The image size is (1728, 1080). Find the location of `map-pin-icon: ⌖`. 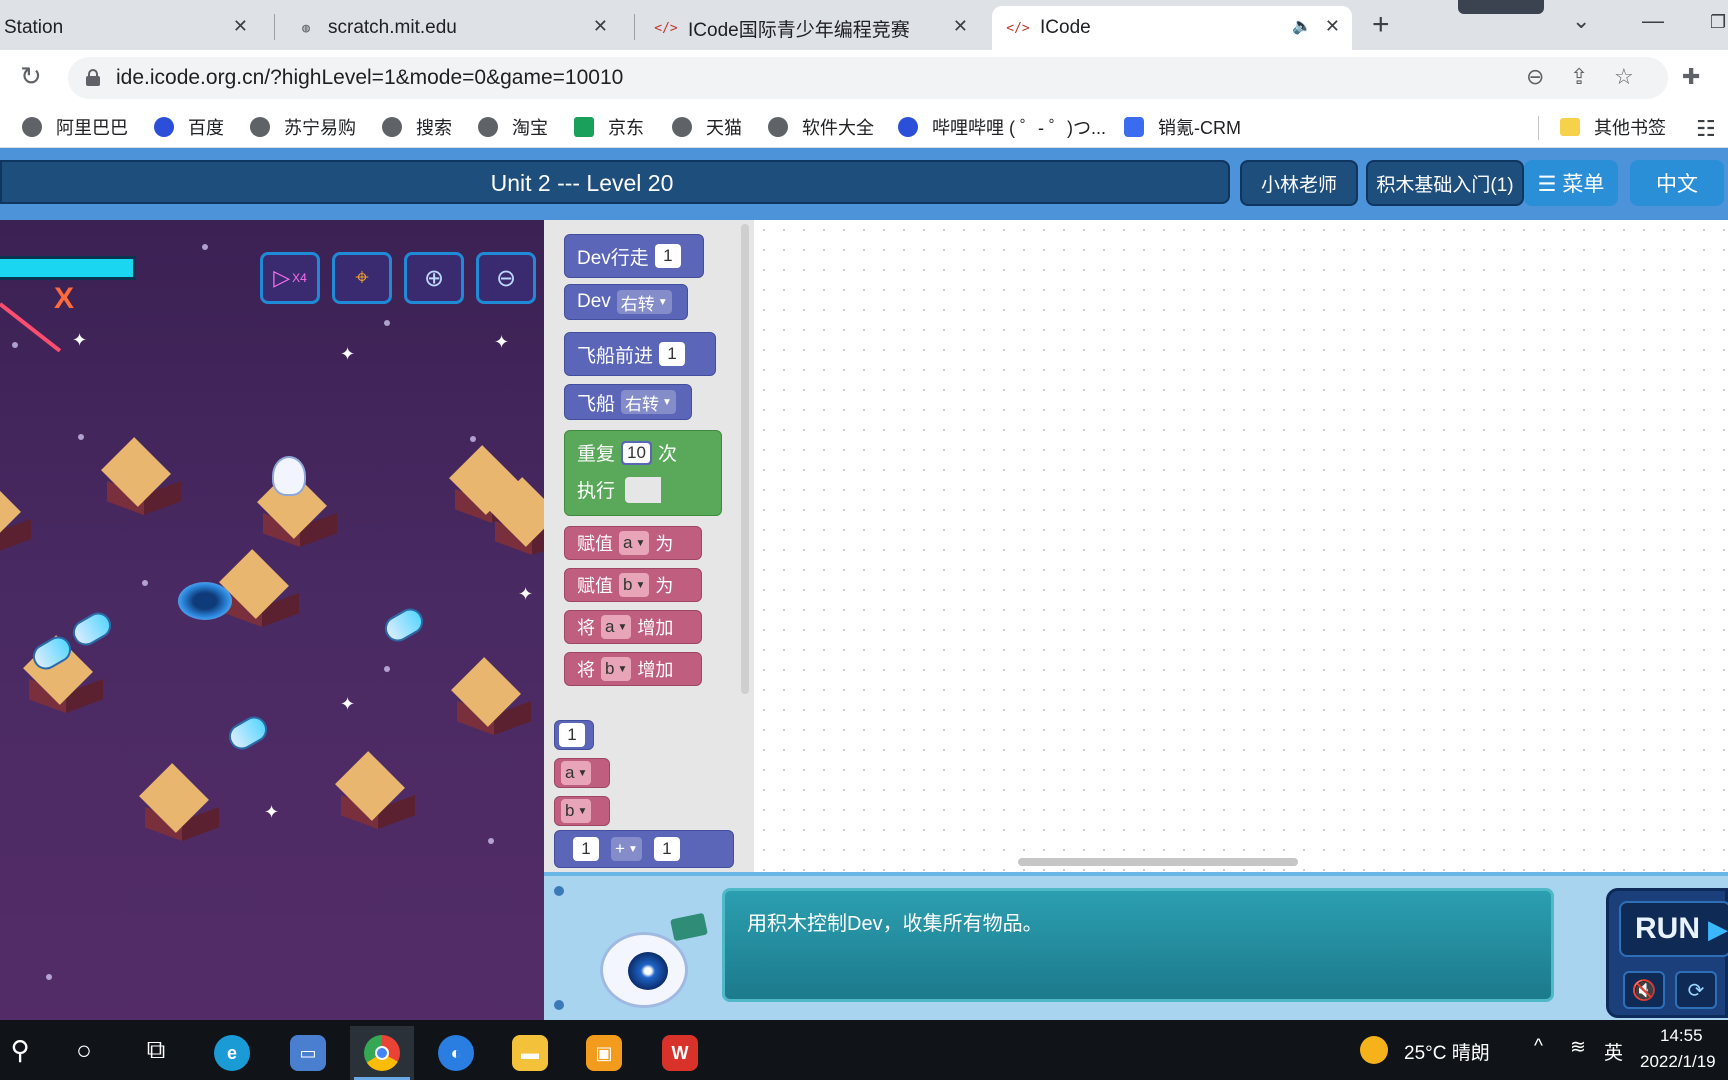

map-pin-icon: ⌖ is located at coordinates (362, 278).